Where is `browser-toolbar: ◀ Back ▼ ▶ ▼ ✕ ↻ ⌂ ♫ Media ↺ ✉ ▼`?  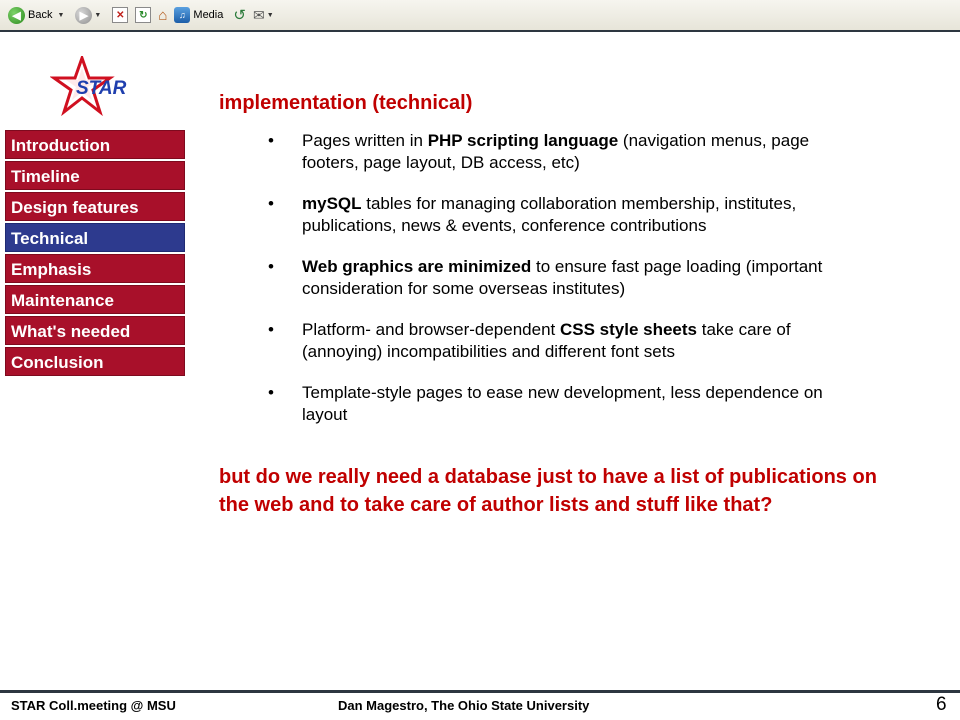 browser-toolbar: ◀ Back ▼ ▶ ▼ ✕ ↻ ⌂ ♫ Media ↺ ✉ ▼ is located at coordinates (480, 16).